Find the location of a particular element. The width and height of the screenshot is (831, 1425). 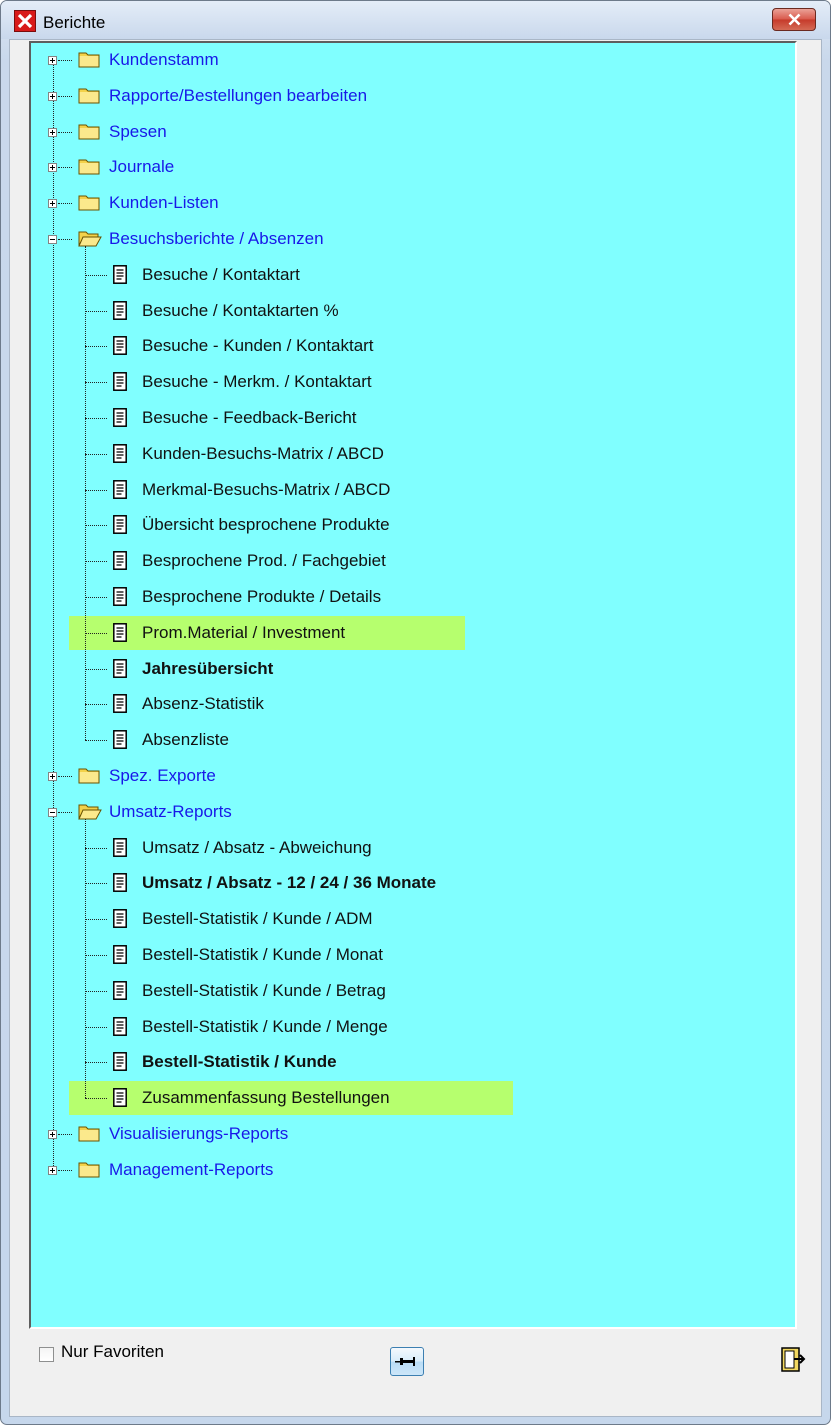

tree-item: Kunden-Besuchs-Matrix / ABCD is located at coordinates (411, 454).